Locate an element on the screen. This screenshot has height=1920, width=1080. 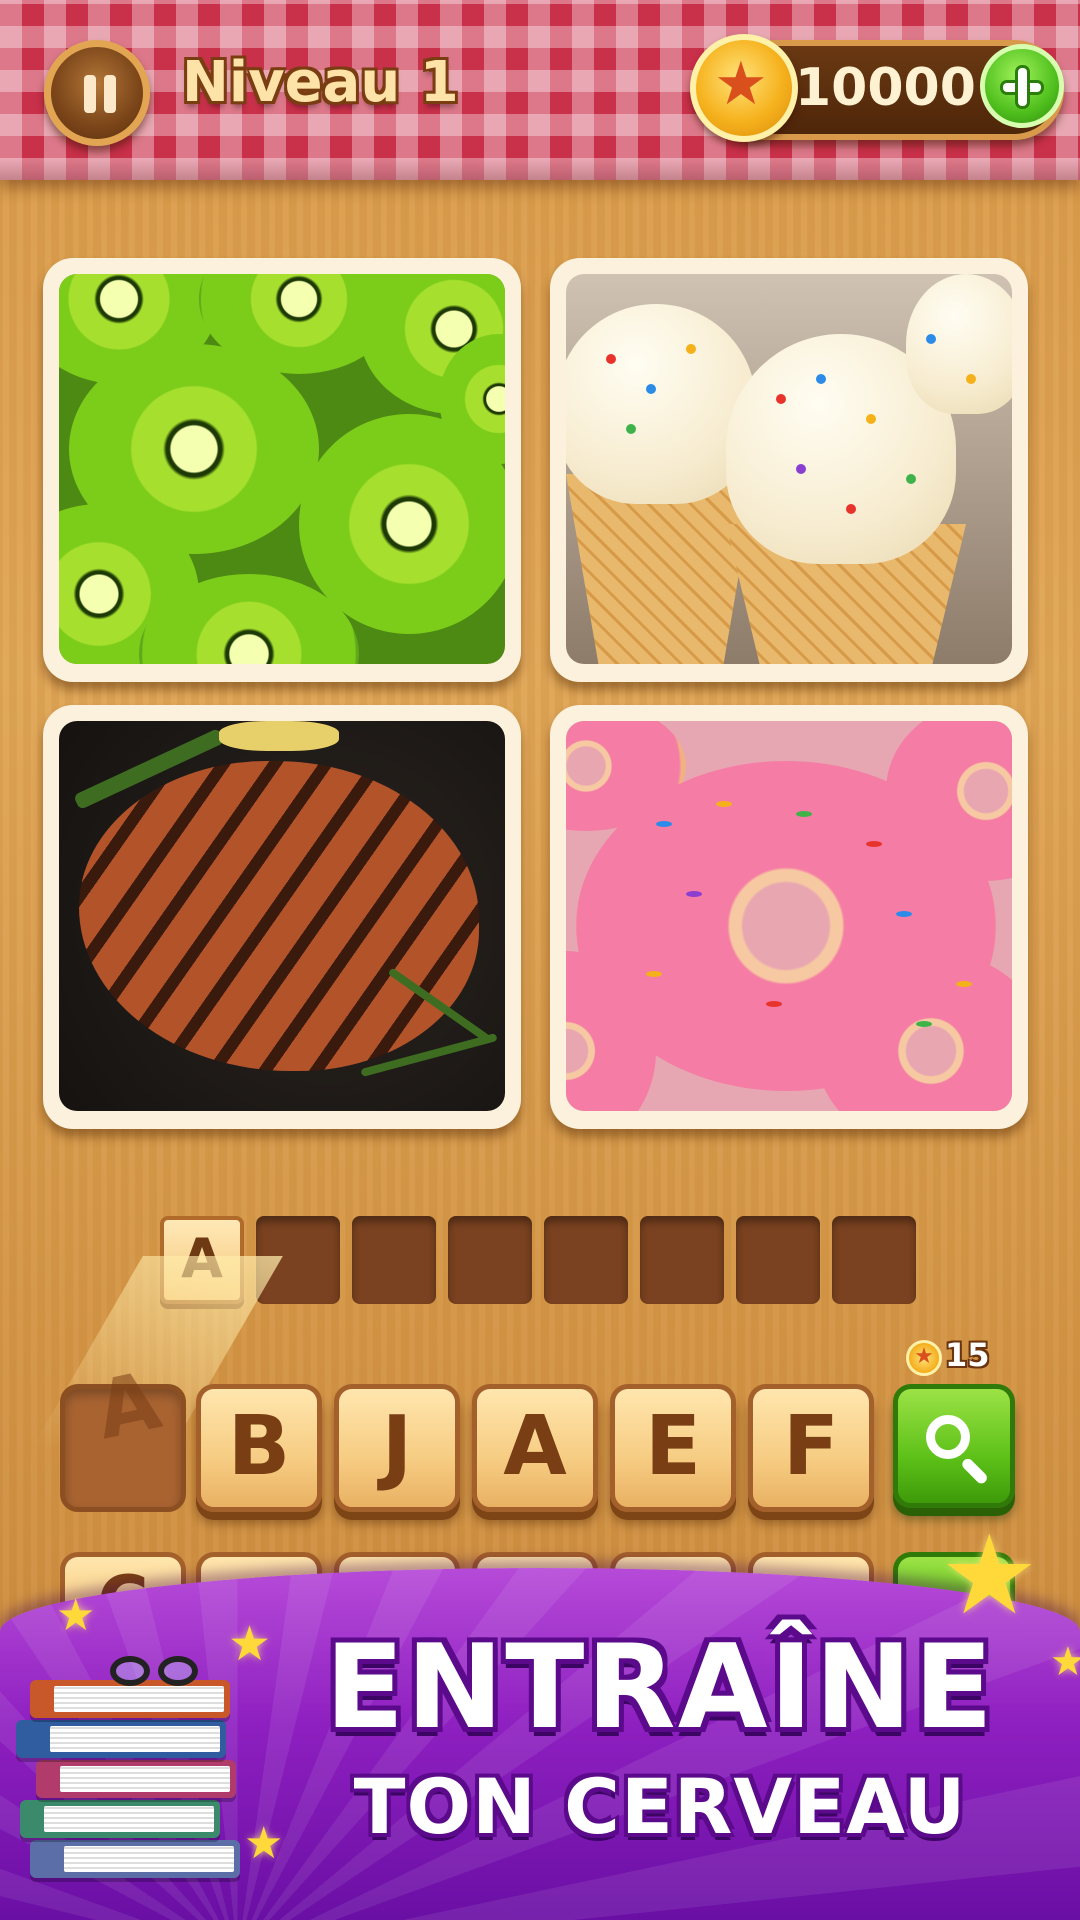
pause-icon-bar is located at coordinates (110, 94).